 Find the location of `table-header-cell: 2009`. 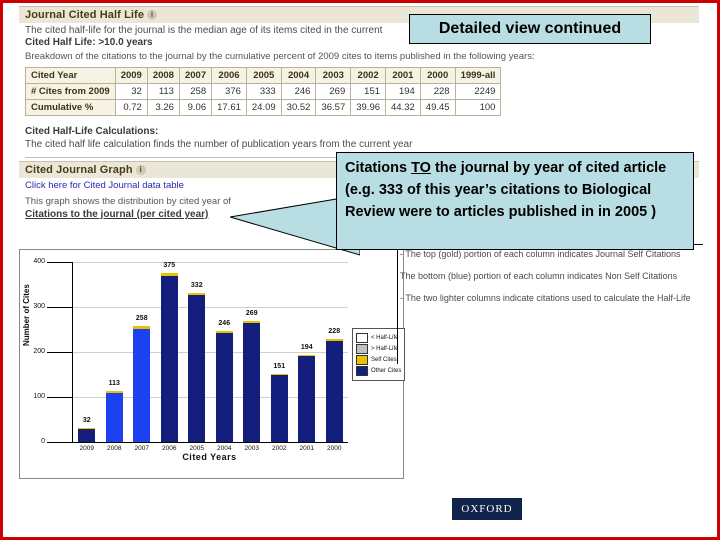

table-header-cell: 2009 is located at coordinates (131, 75).